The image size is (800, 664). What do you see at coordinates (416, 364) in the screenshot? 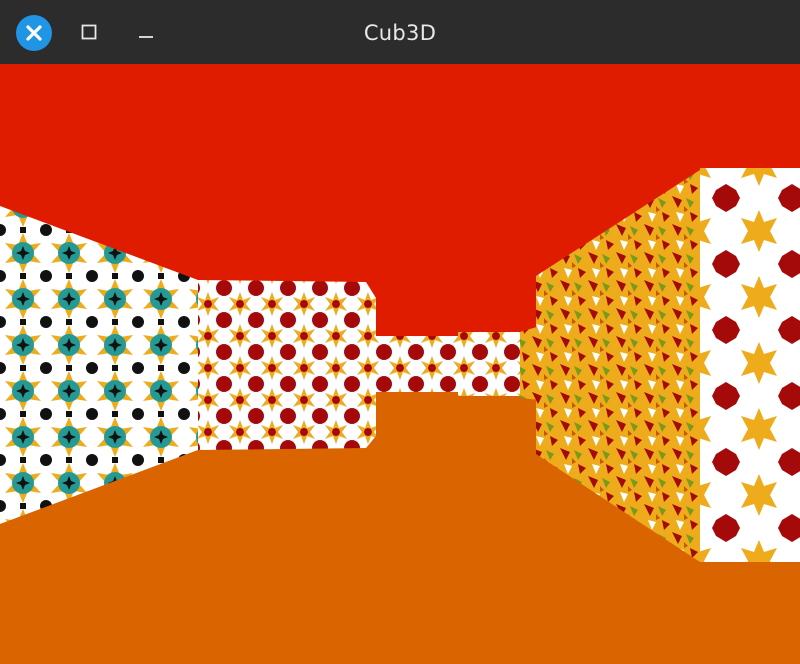
I see `far-wall-left` at bounding box center [416, 364].